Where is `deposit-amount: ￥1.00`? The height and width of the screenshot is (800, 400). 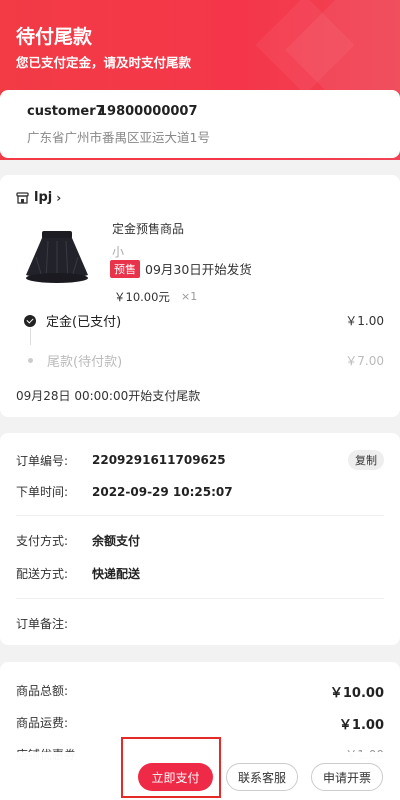 deposit-amount: ￥1.00 is located at coordinates (364, 321).